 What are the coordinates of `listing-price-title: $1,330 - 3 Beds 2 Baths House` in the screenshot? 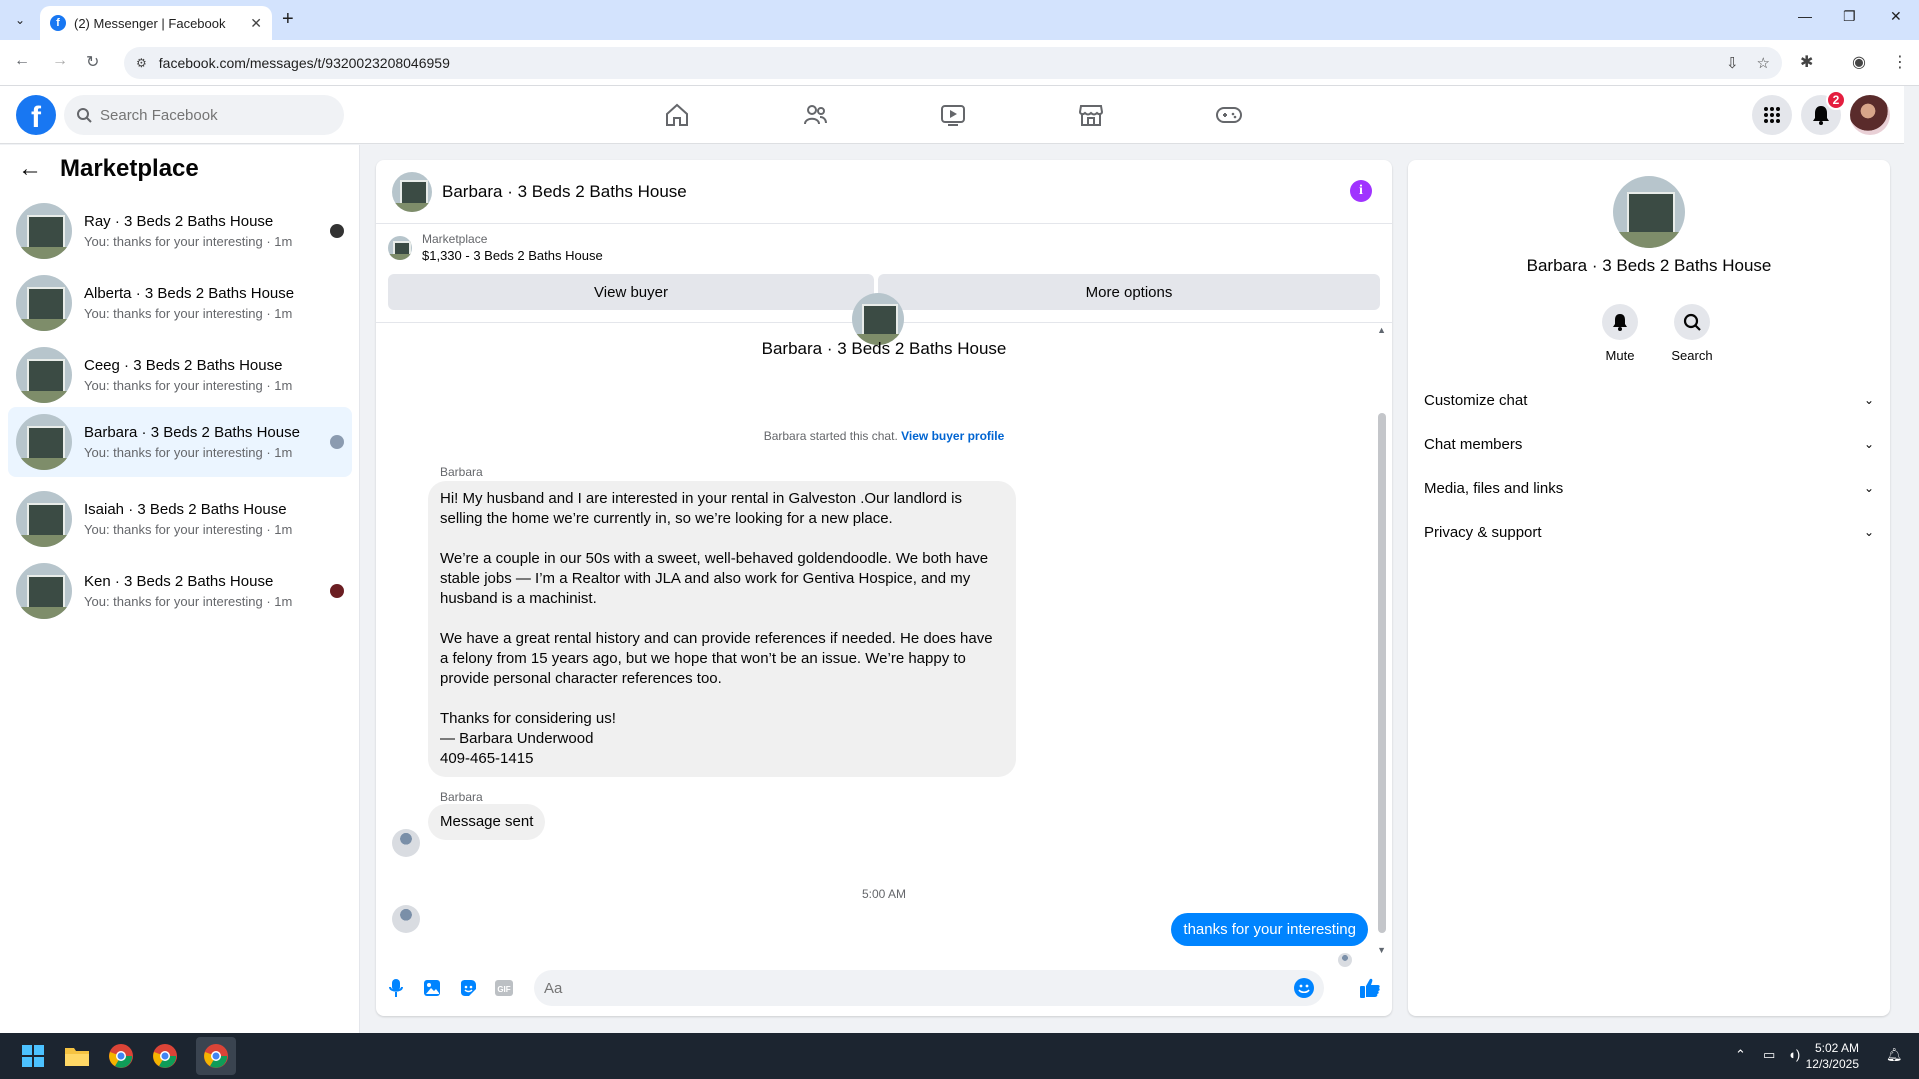 It's located at (512, 255).